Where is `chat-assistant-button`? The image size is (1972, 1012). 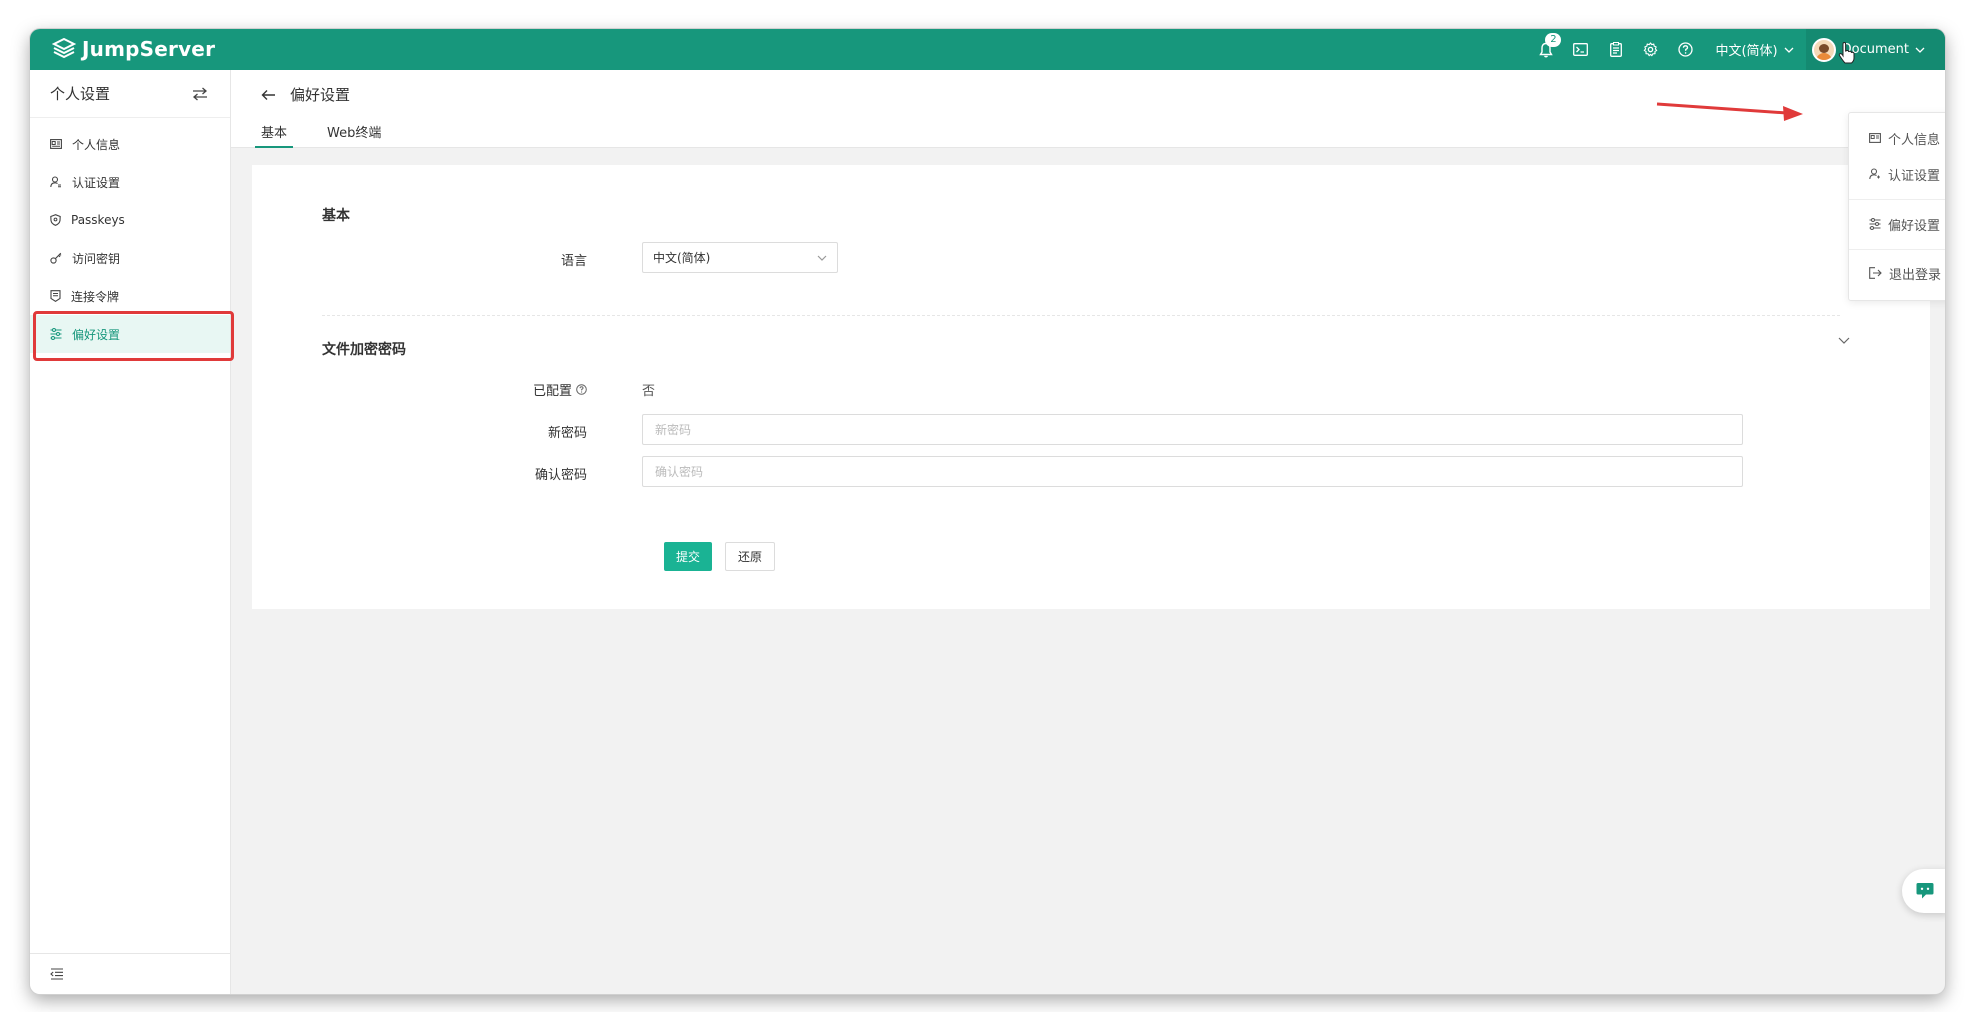
chat-assistant-button is located at coordinates (1923, 891).